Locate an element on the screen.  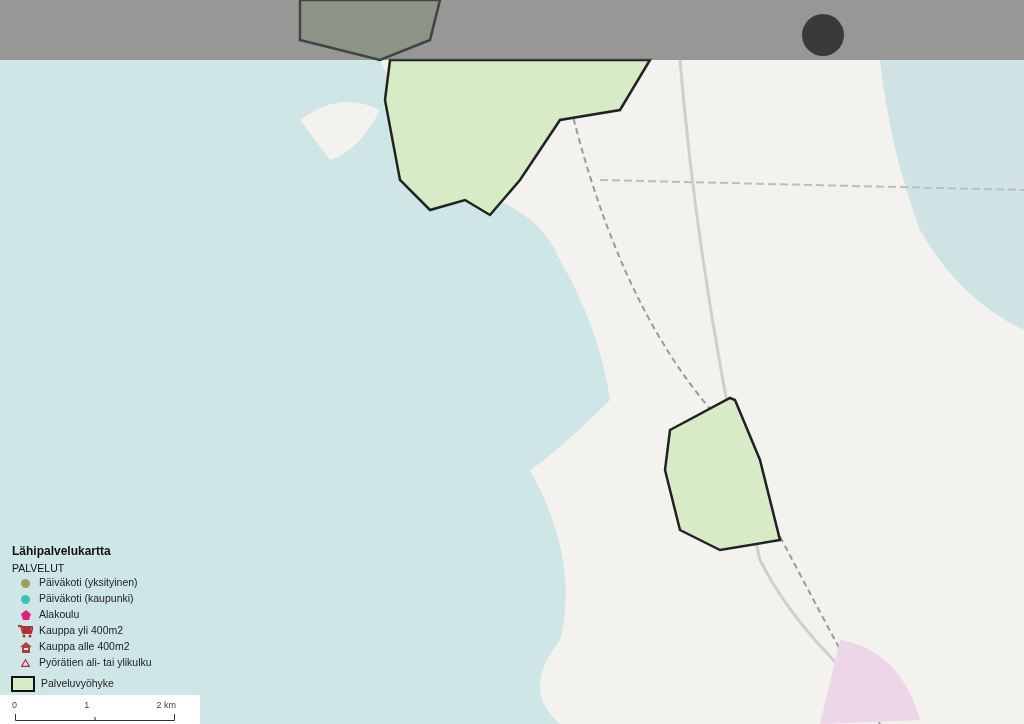
scale-label: 2 km is located at coordinates (166, 705).